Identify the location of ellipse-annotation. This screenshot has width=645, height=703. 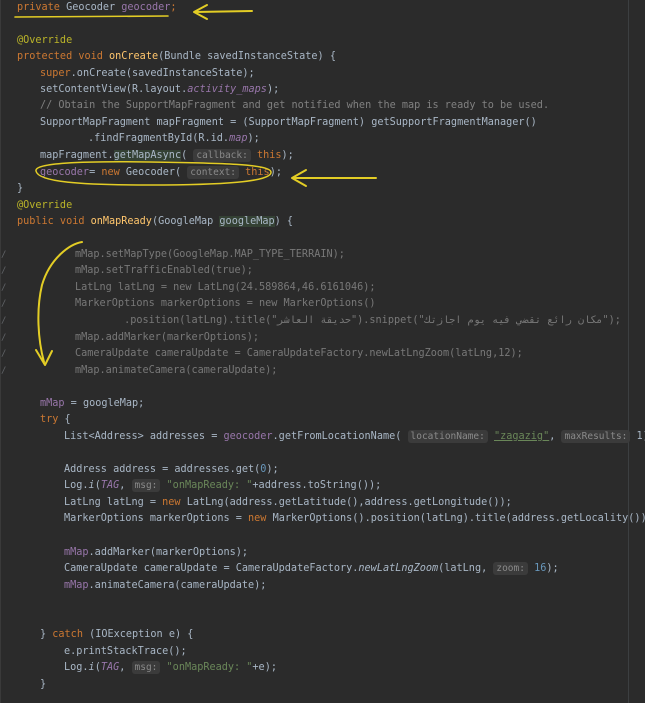
(153, 173).